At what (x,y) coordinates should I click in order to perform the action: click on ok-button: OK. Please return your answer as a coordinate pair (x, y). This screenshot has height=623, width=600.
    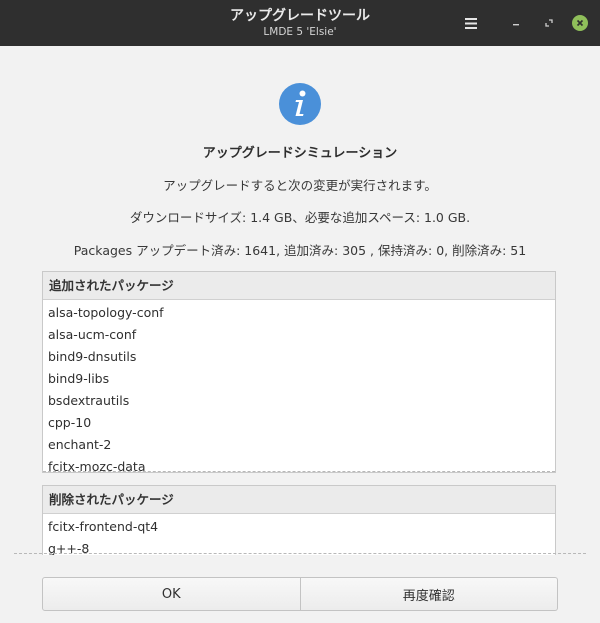
    Looking at the image, I should click on (171, 594).